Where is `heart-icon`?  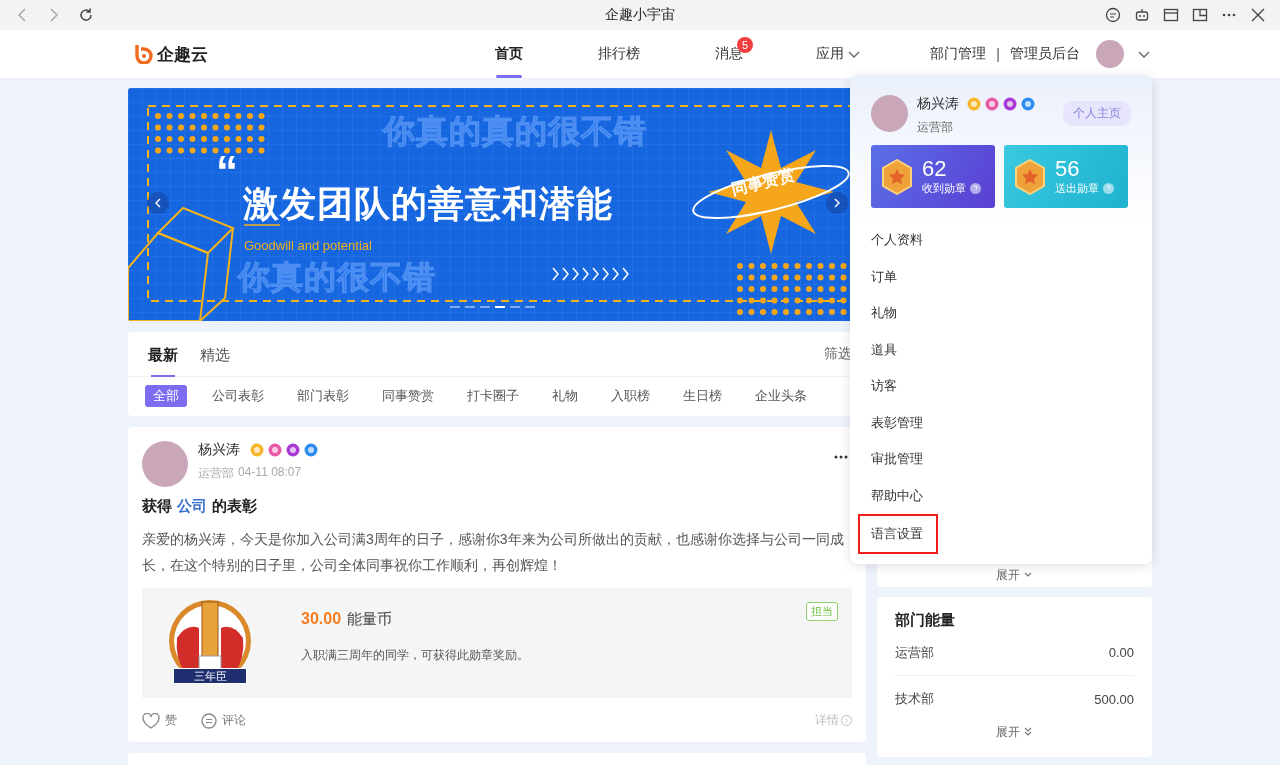
heart-icon is located at coordinates (151, 720).